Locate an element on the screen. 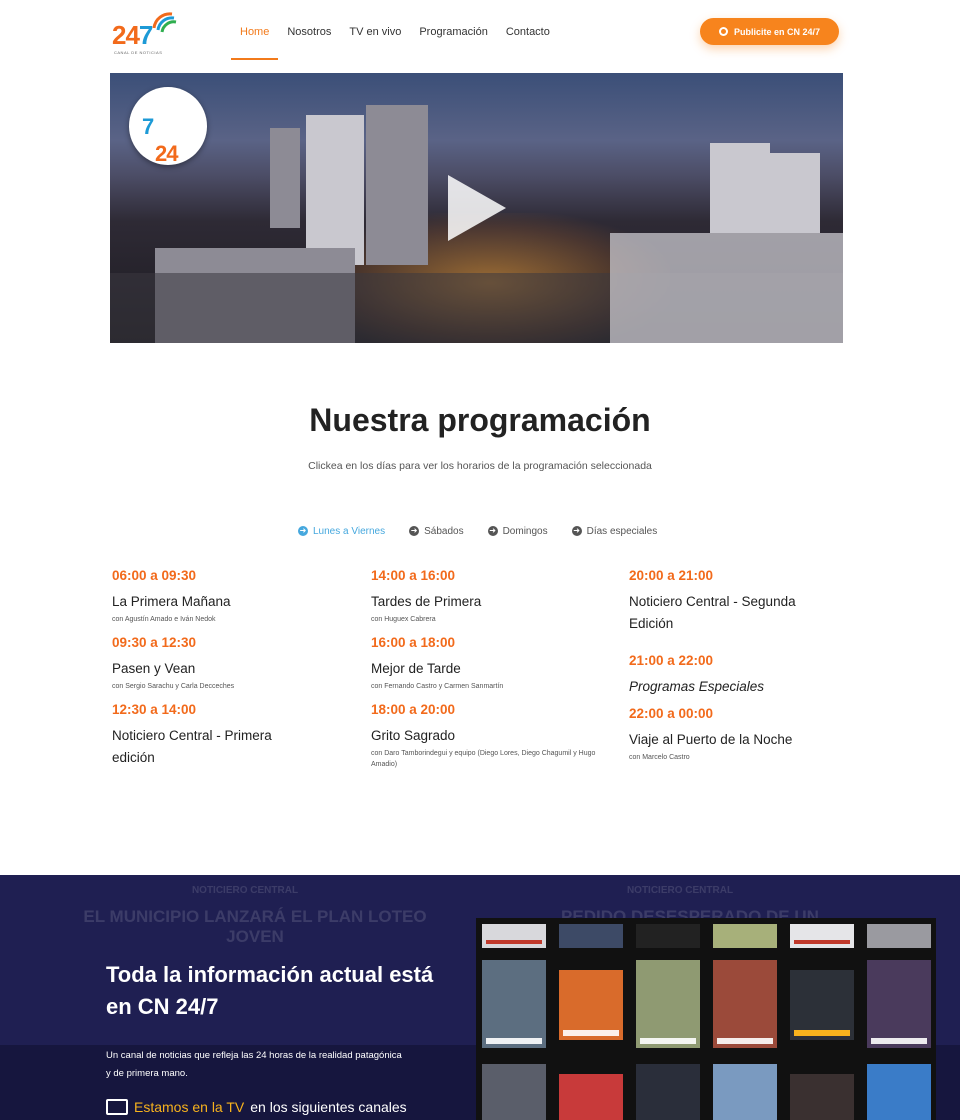  video-thumbnails-grid is located at coordinates (706, 1019).